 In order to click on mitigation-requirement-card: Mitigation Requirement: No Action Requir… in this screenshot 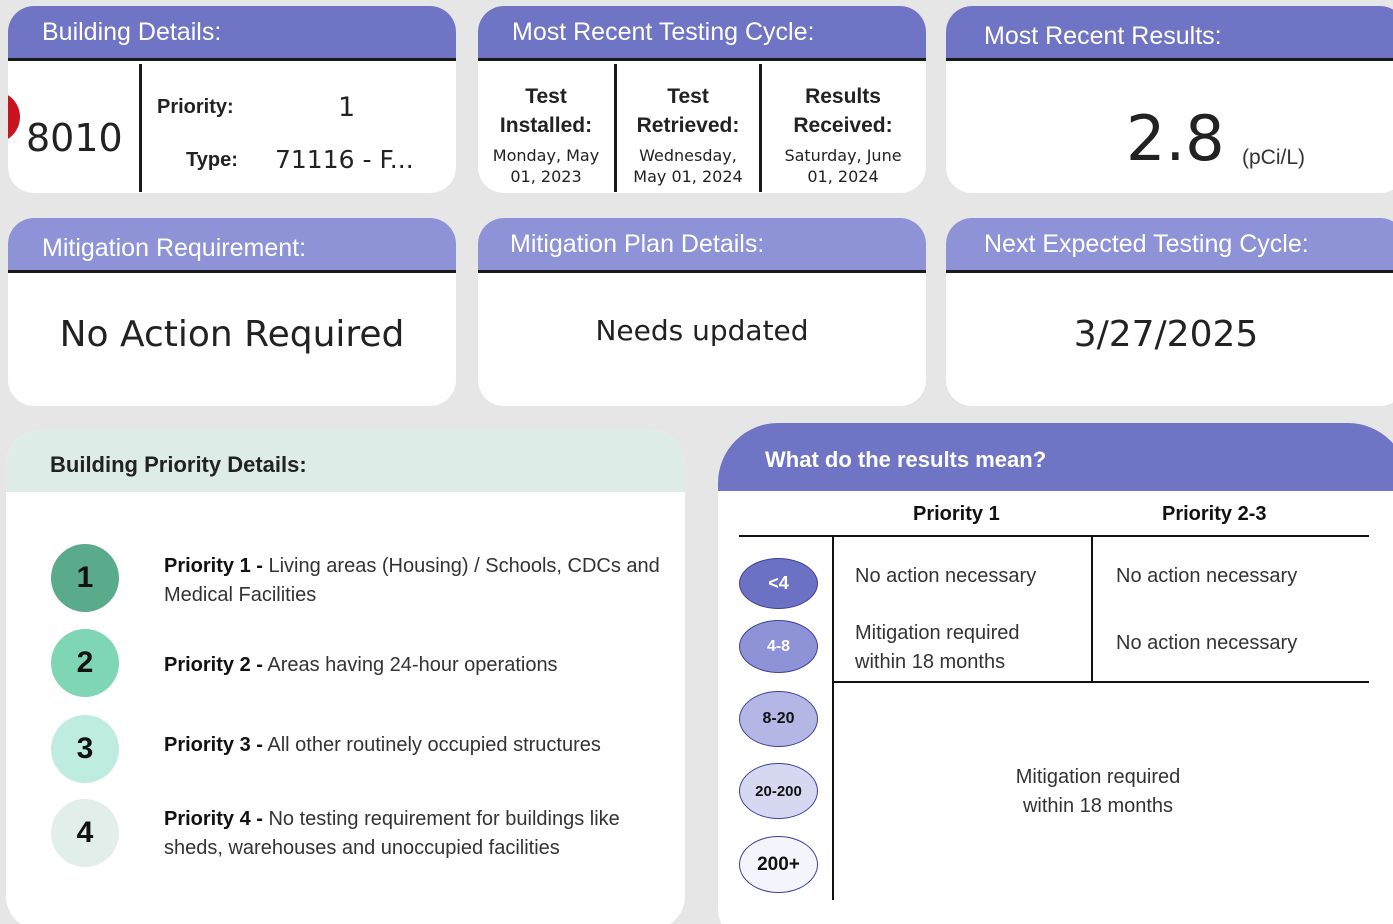, I will do `click(232, 312)`.